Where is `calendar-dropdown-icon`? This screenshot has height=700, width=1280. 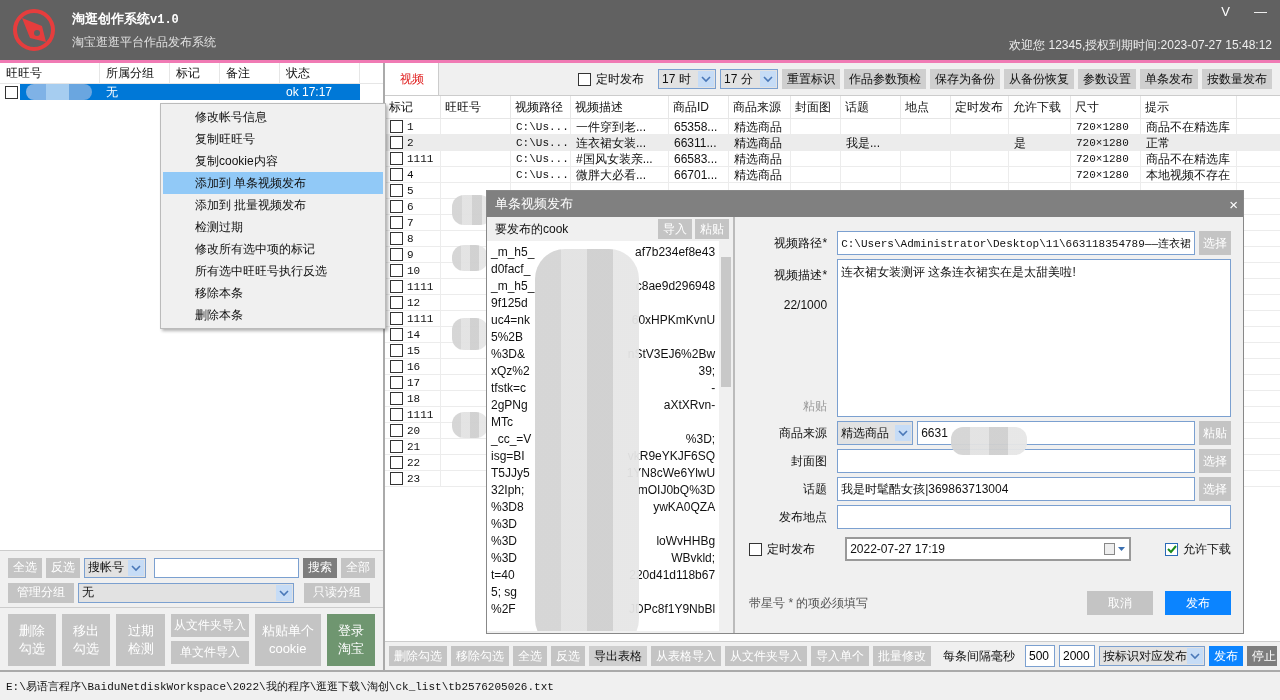 calendar-dropdown-icon is located at coordinates (1115, 549).